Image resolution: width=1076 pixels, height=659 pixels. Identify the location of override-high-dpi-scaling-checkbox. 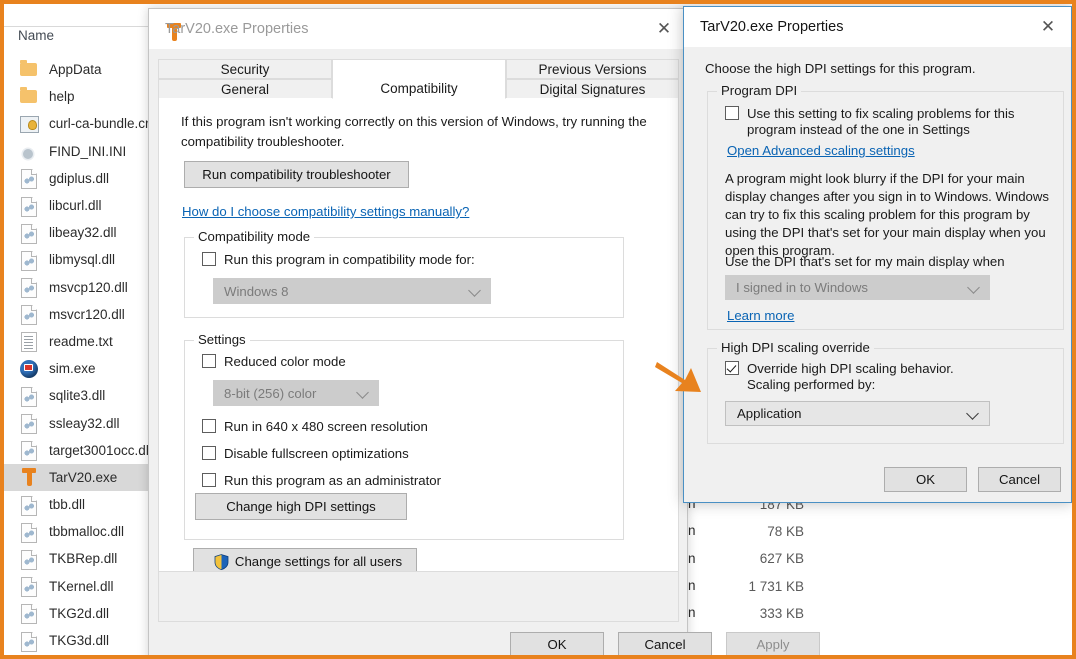
(732, 368).